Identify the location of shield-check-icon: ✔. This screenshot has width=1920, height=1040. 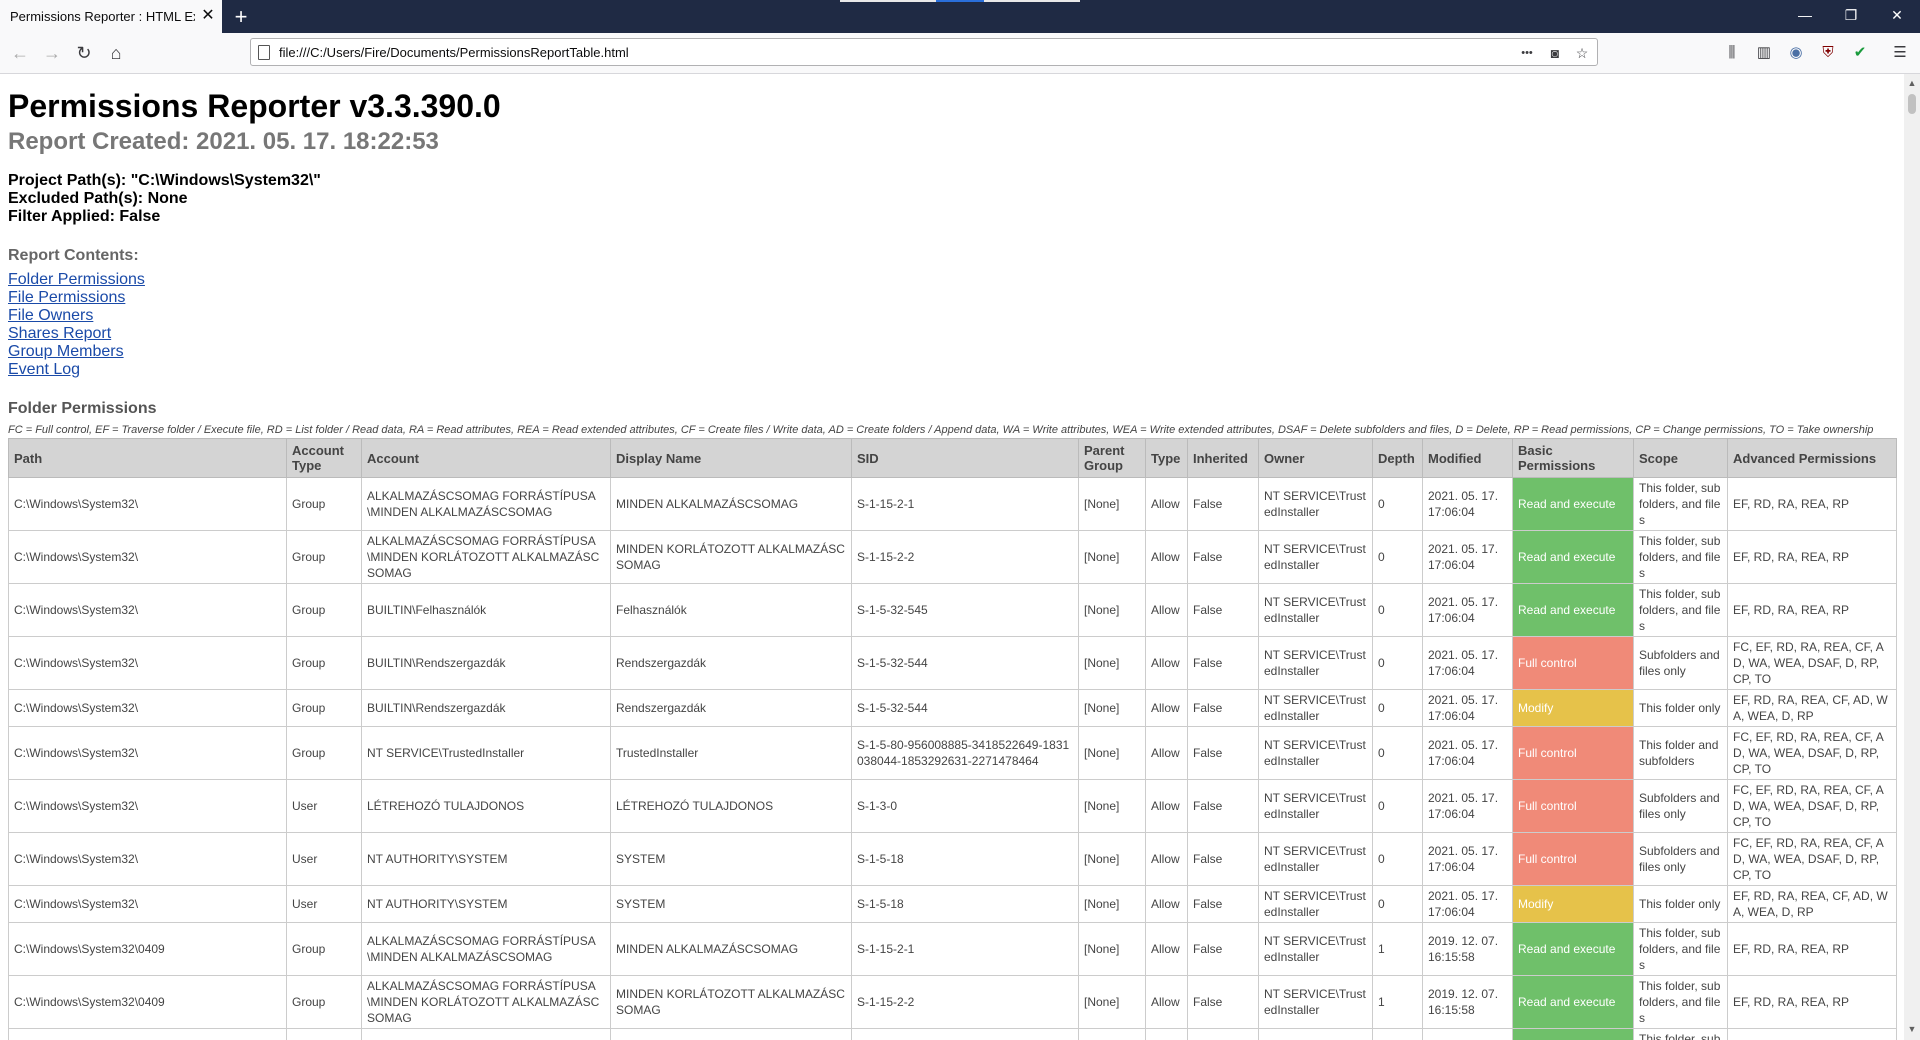
(1860, 53).